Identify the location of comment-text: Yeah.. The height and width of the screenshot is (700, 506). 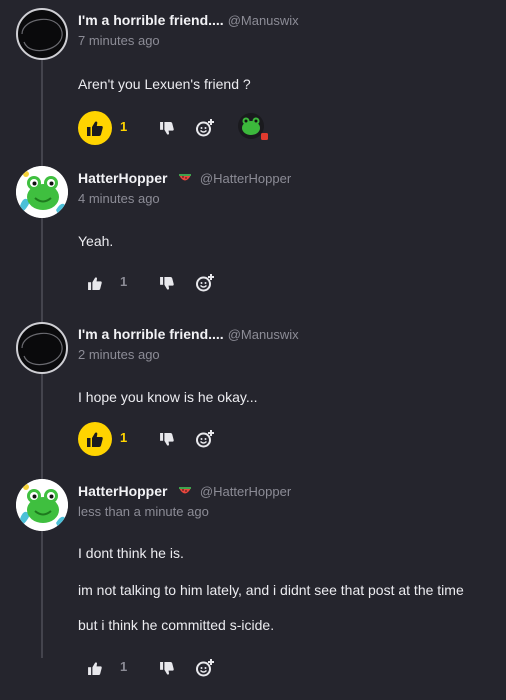
(96, 241).